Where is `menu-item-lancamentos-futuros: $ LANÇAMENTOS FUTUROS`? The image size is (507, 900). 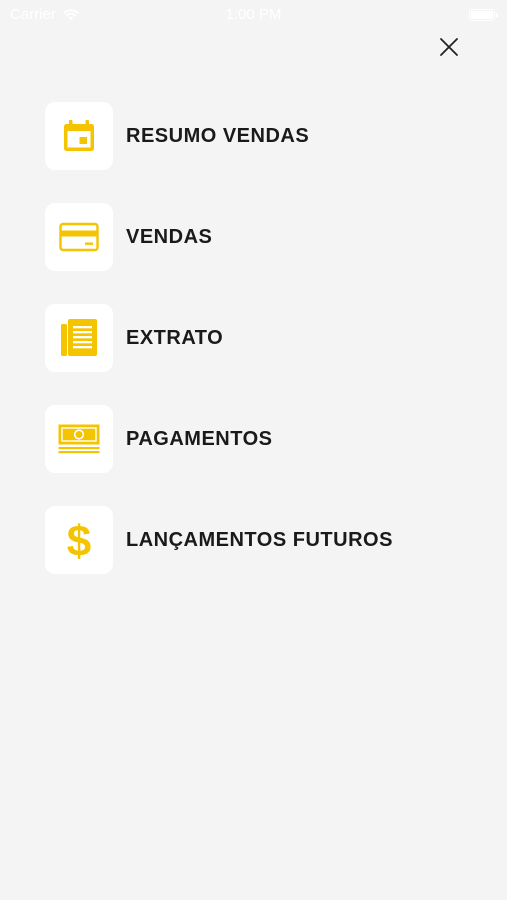
menu-item-lancamentos-futuros: $ LANÇAMENTOS FUTUROS is located at coordinates (265, 540).